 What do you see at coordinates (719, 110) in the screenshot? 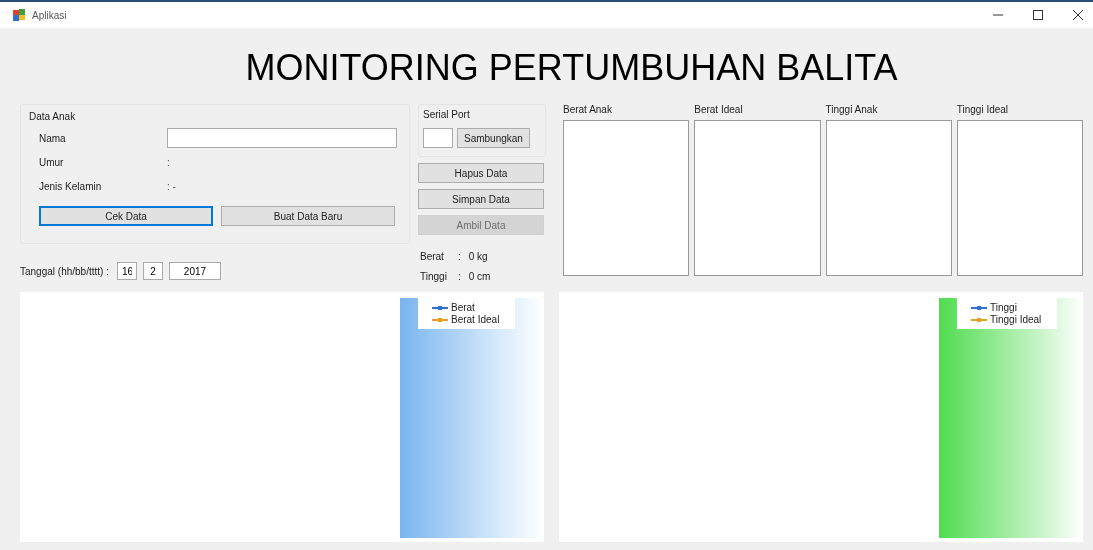
I see `list-label: Berat Ideal` at bounding box center [719, 110].